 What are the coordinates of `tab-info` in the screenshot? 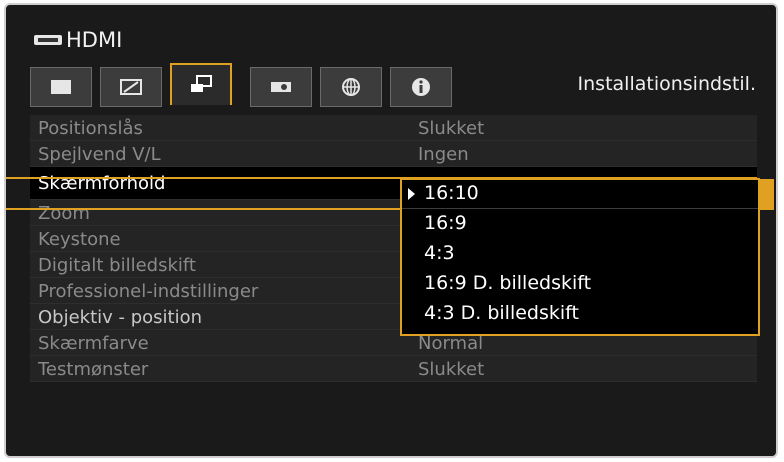 It's located at (421, 87).